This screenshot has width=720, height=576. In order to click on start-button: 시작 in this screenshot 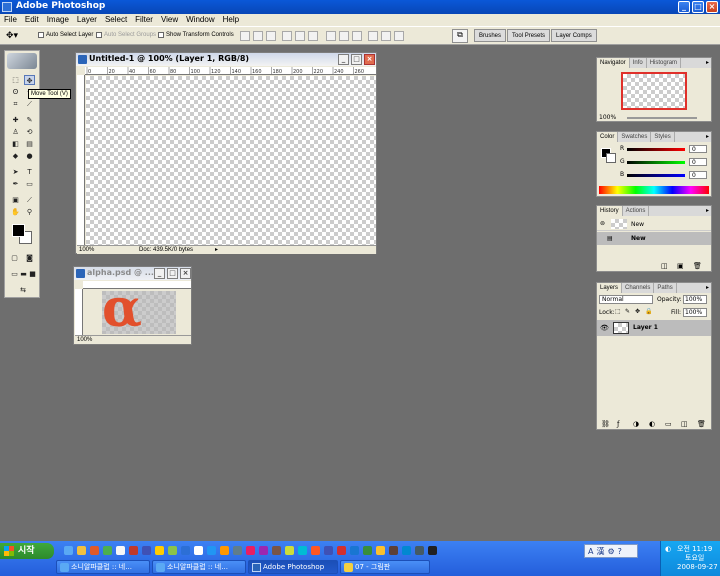, I will do `click(27, 551)`.